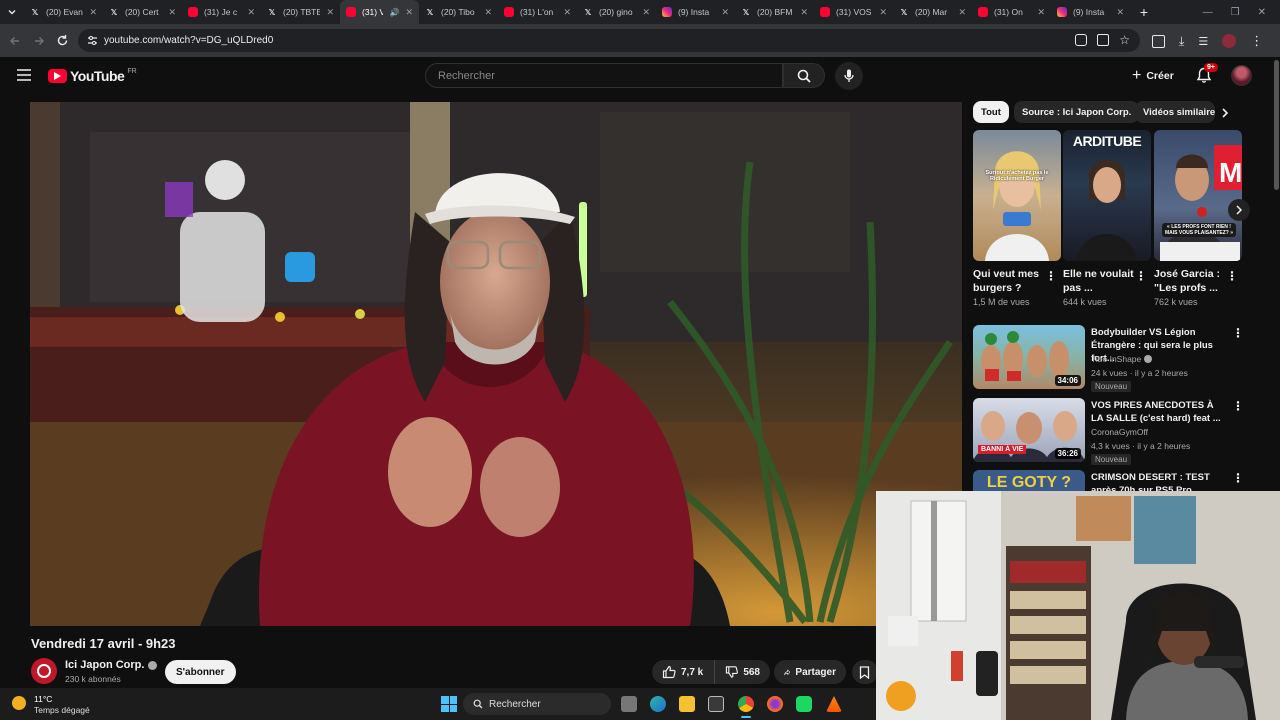 This screenshot has width=1280, height=720. Describe the element at coordinates (853, 12) in the screenshot. I see `browser-tab: (31) VOS ✕` at that location.